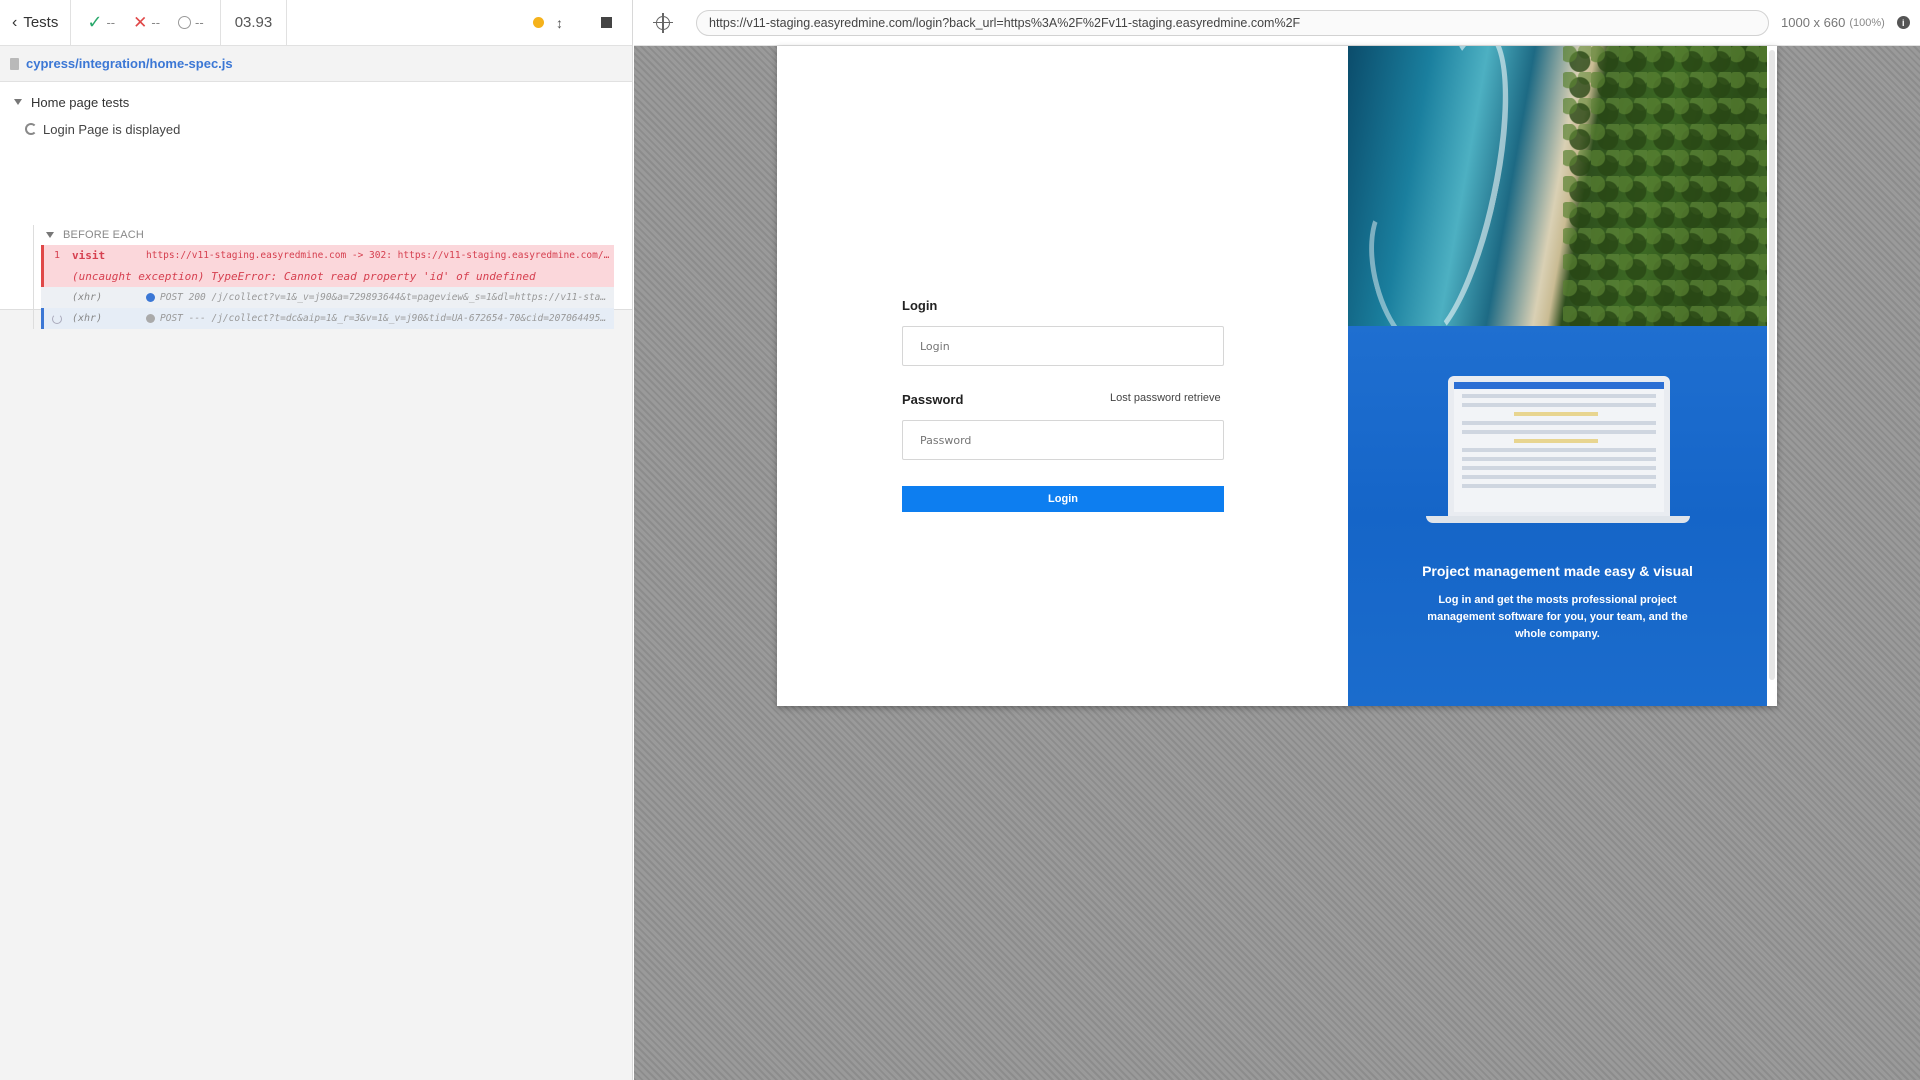 The width and height of the screenshot is (1920, 1080). Describe the element at coordinates (41, 22) in the screenshot. I see `back-label: Tests` at that location.